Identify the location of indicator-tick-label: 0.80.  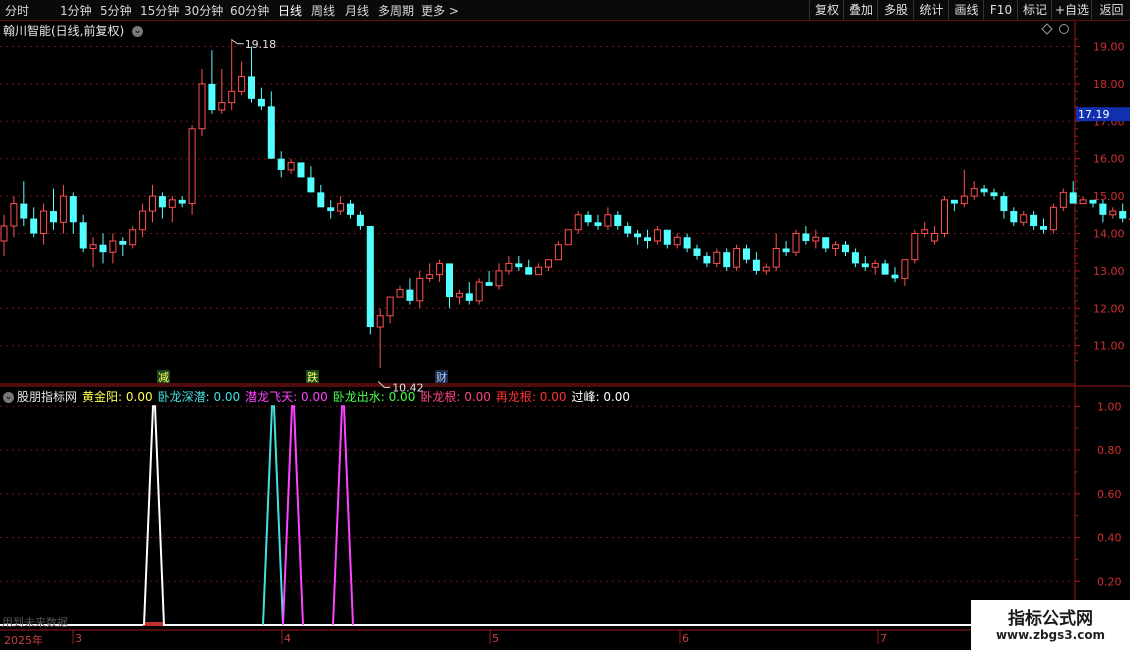
(1109, 450).